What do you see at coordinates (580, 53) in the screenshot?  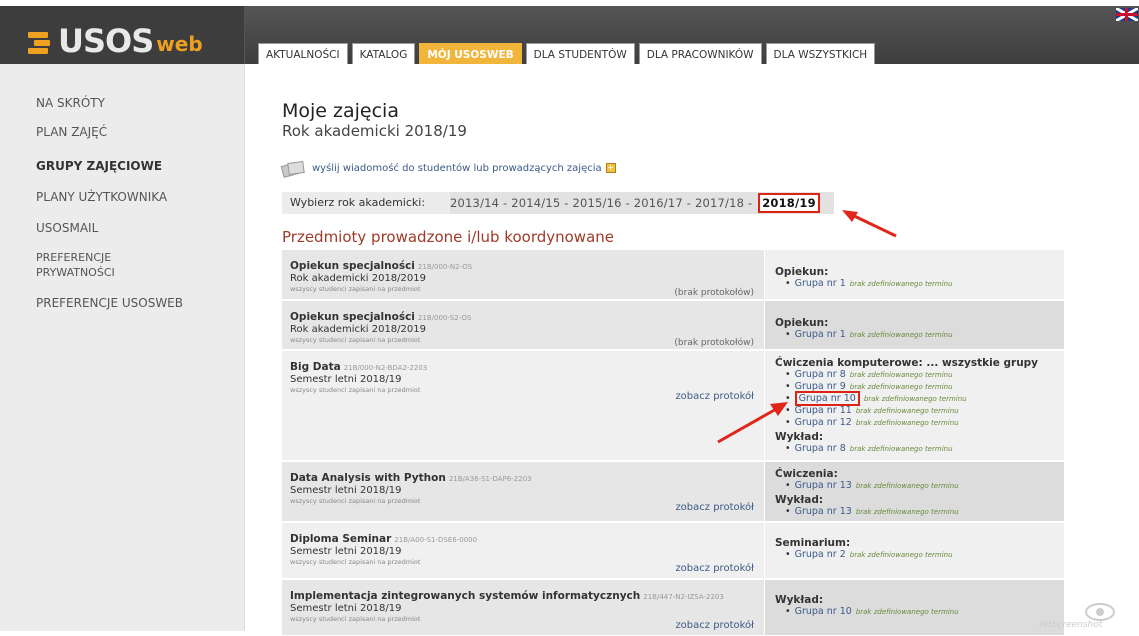 I see `tab-dla-studentow: DLA STUDENTÓW` at bounding box center [580, 53].